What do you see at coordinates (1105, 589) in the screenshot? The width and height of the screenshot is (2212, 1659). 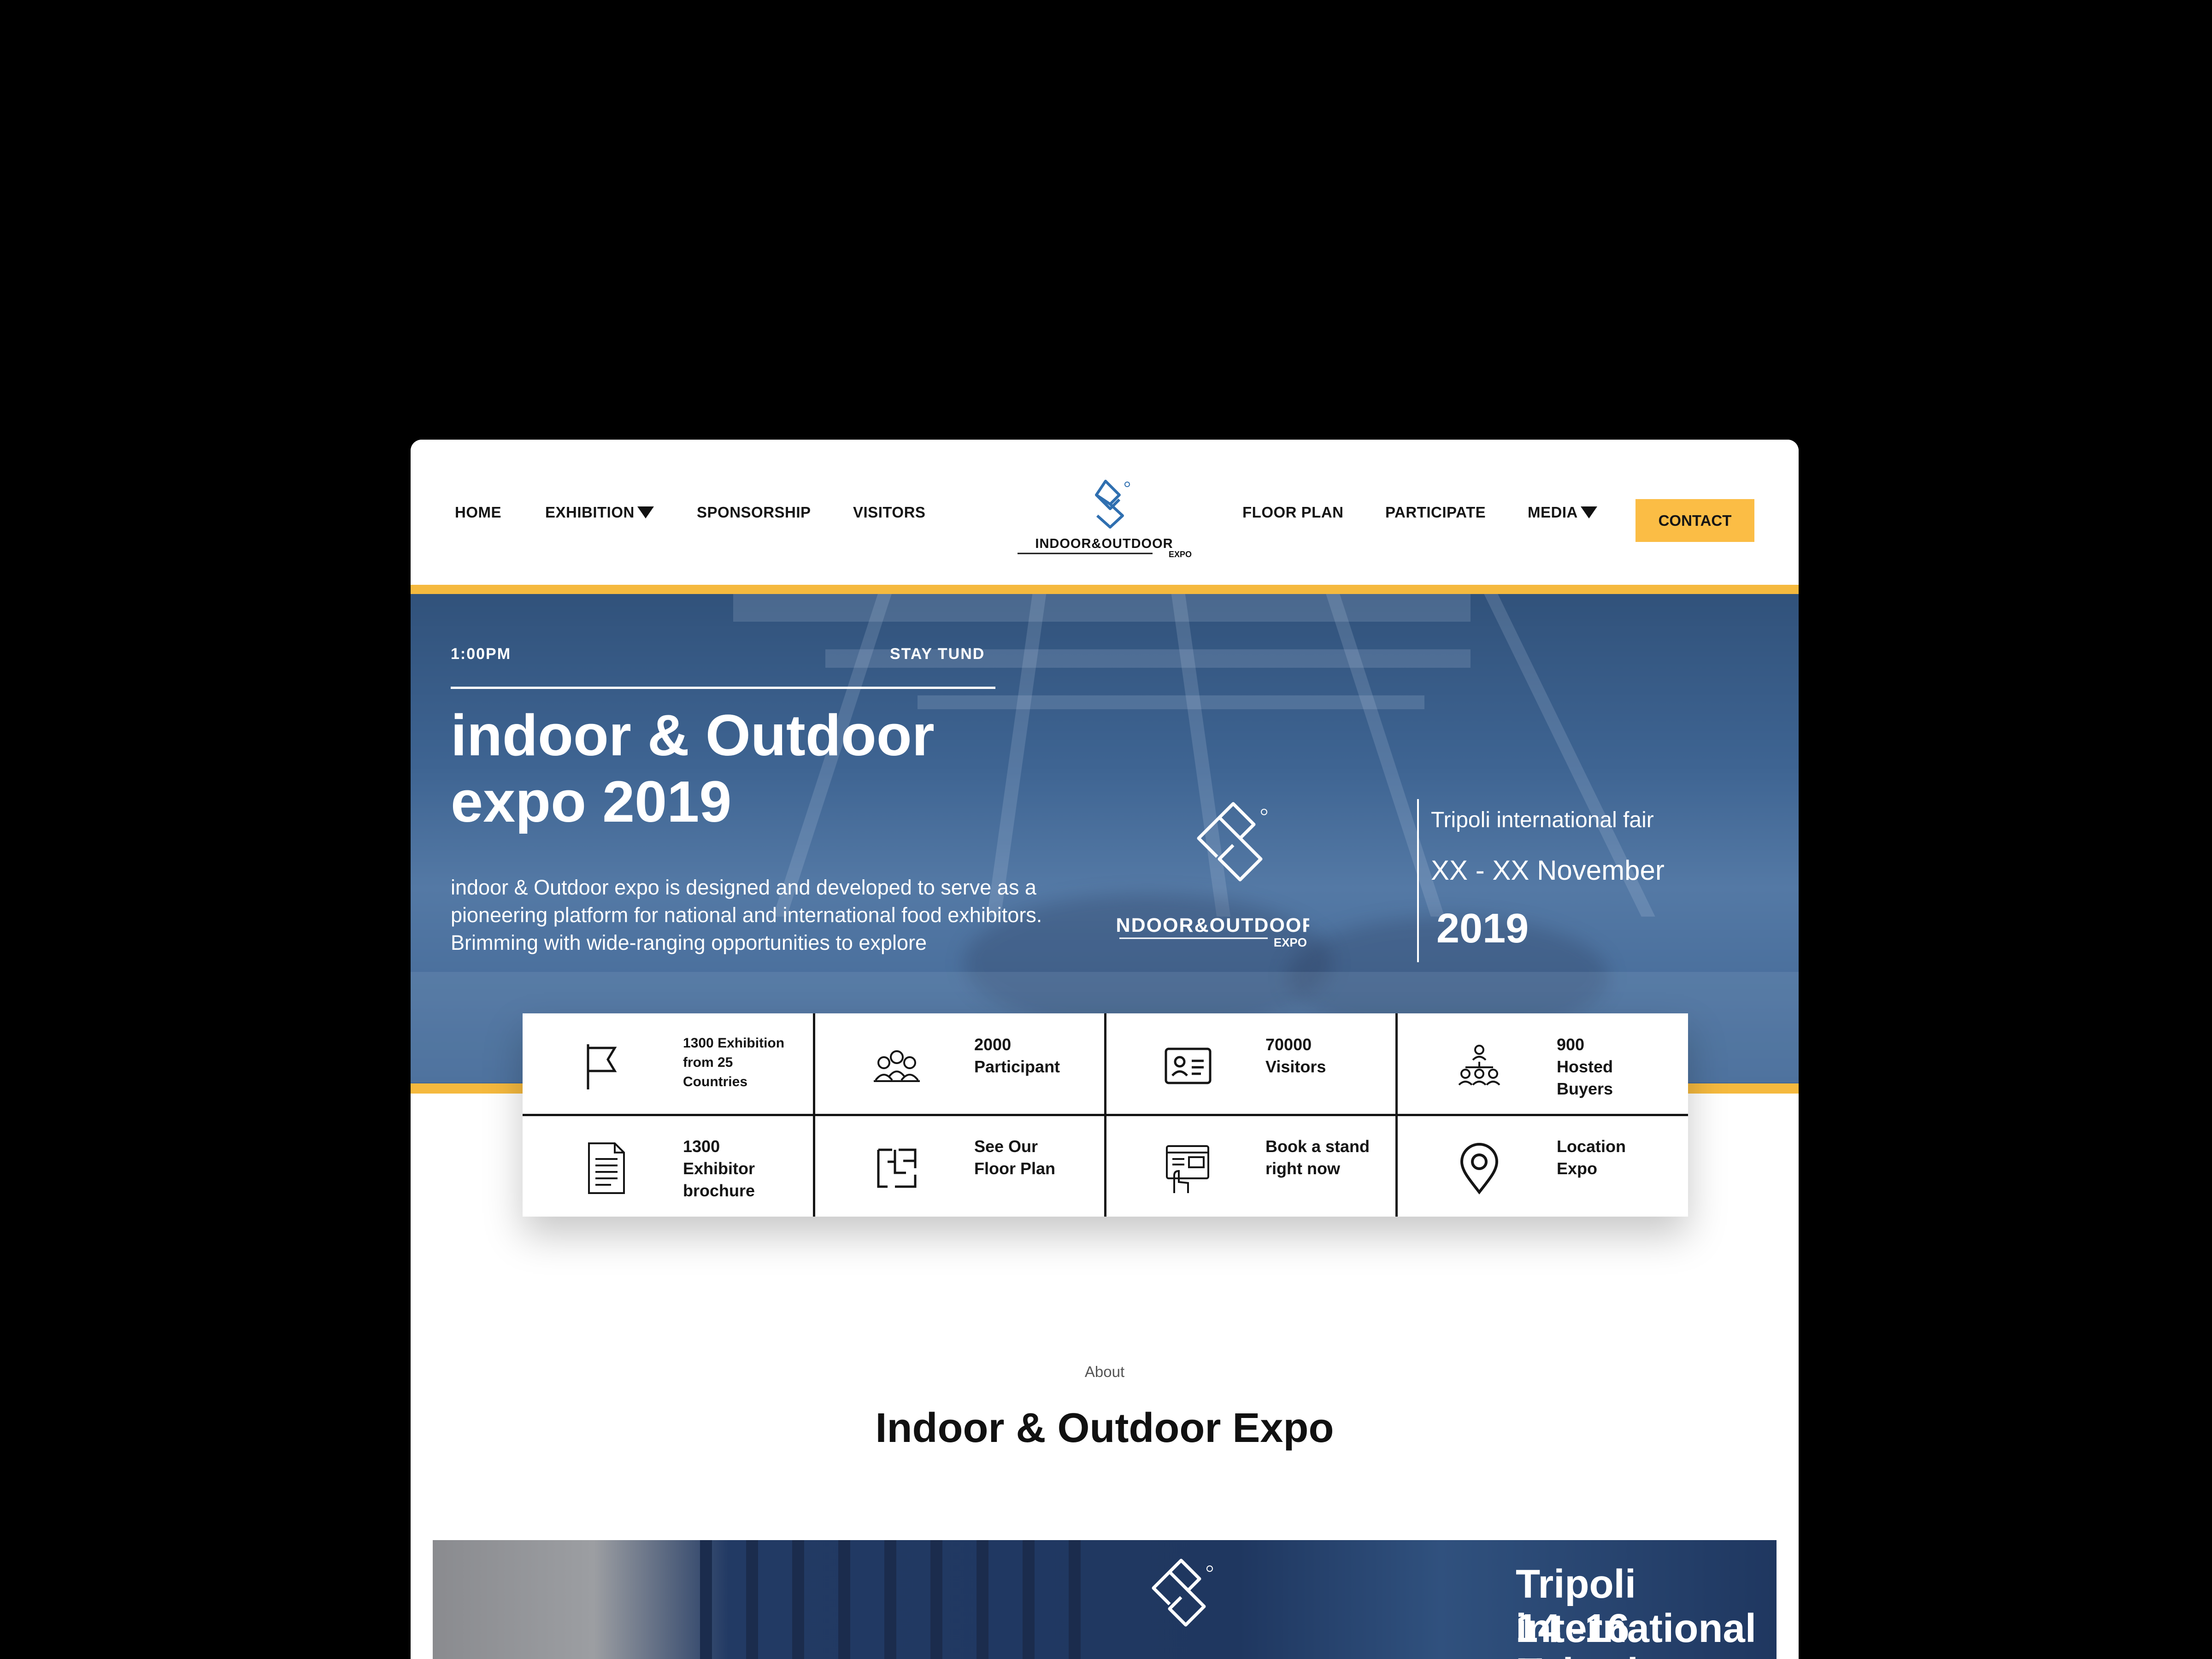 I see `header-accent-bar` at bounding box center [1105, 589].